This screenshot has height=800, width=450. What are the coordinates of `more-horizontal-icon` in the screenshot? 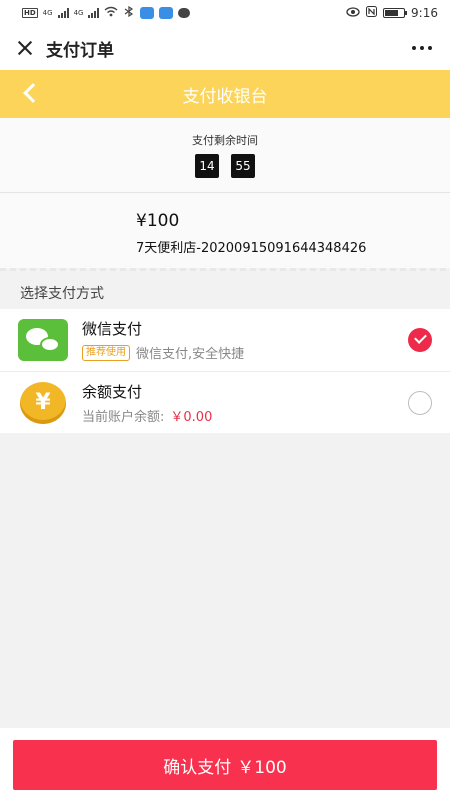 It's located at (422, 48).